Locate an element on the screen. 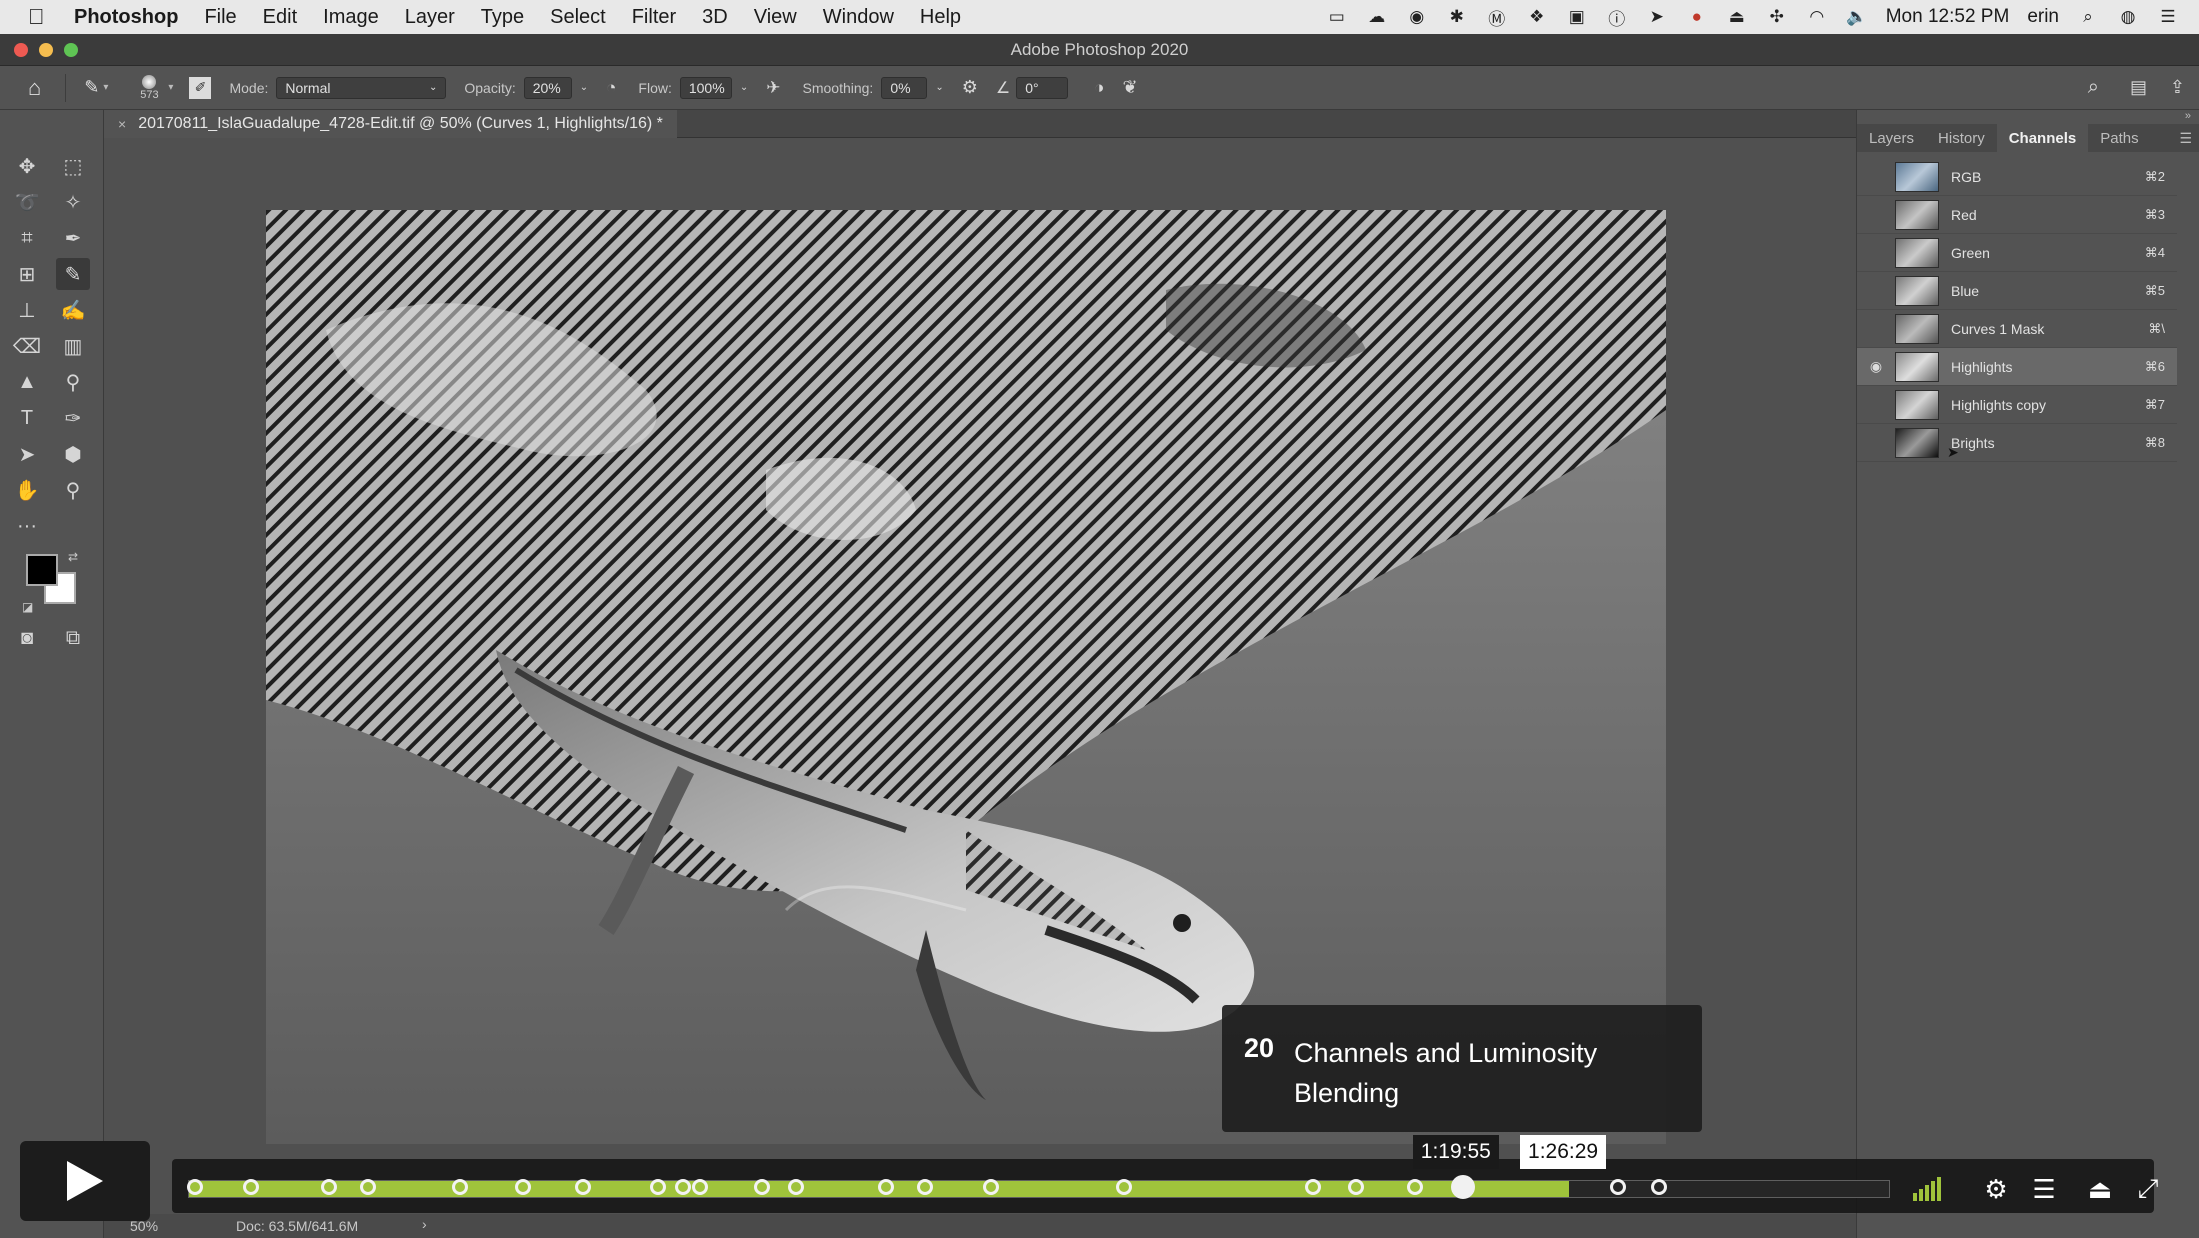 This screenshot has width=2199, height=1238. menu-edit: Edit is located at coordinates (280, 17).